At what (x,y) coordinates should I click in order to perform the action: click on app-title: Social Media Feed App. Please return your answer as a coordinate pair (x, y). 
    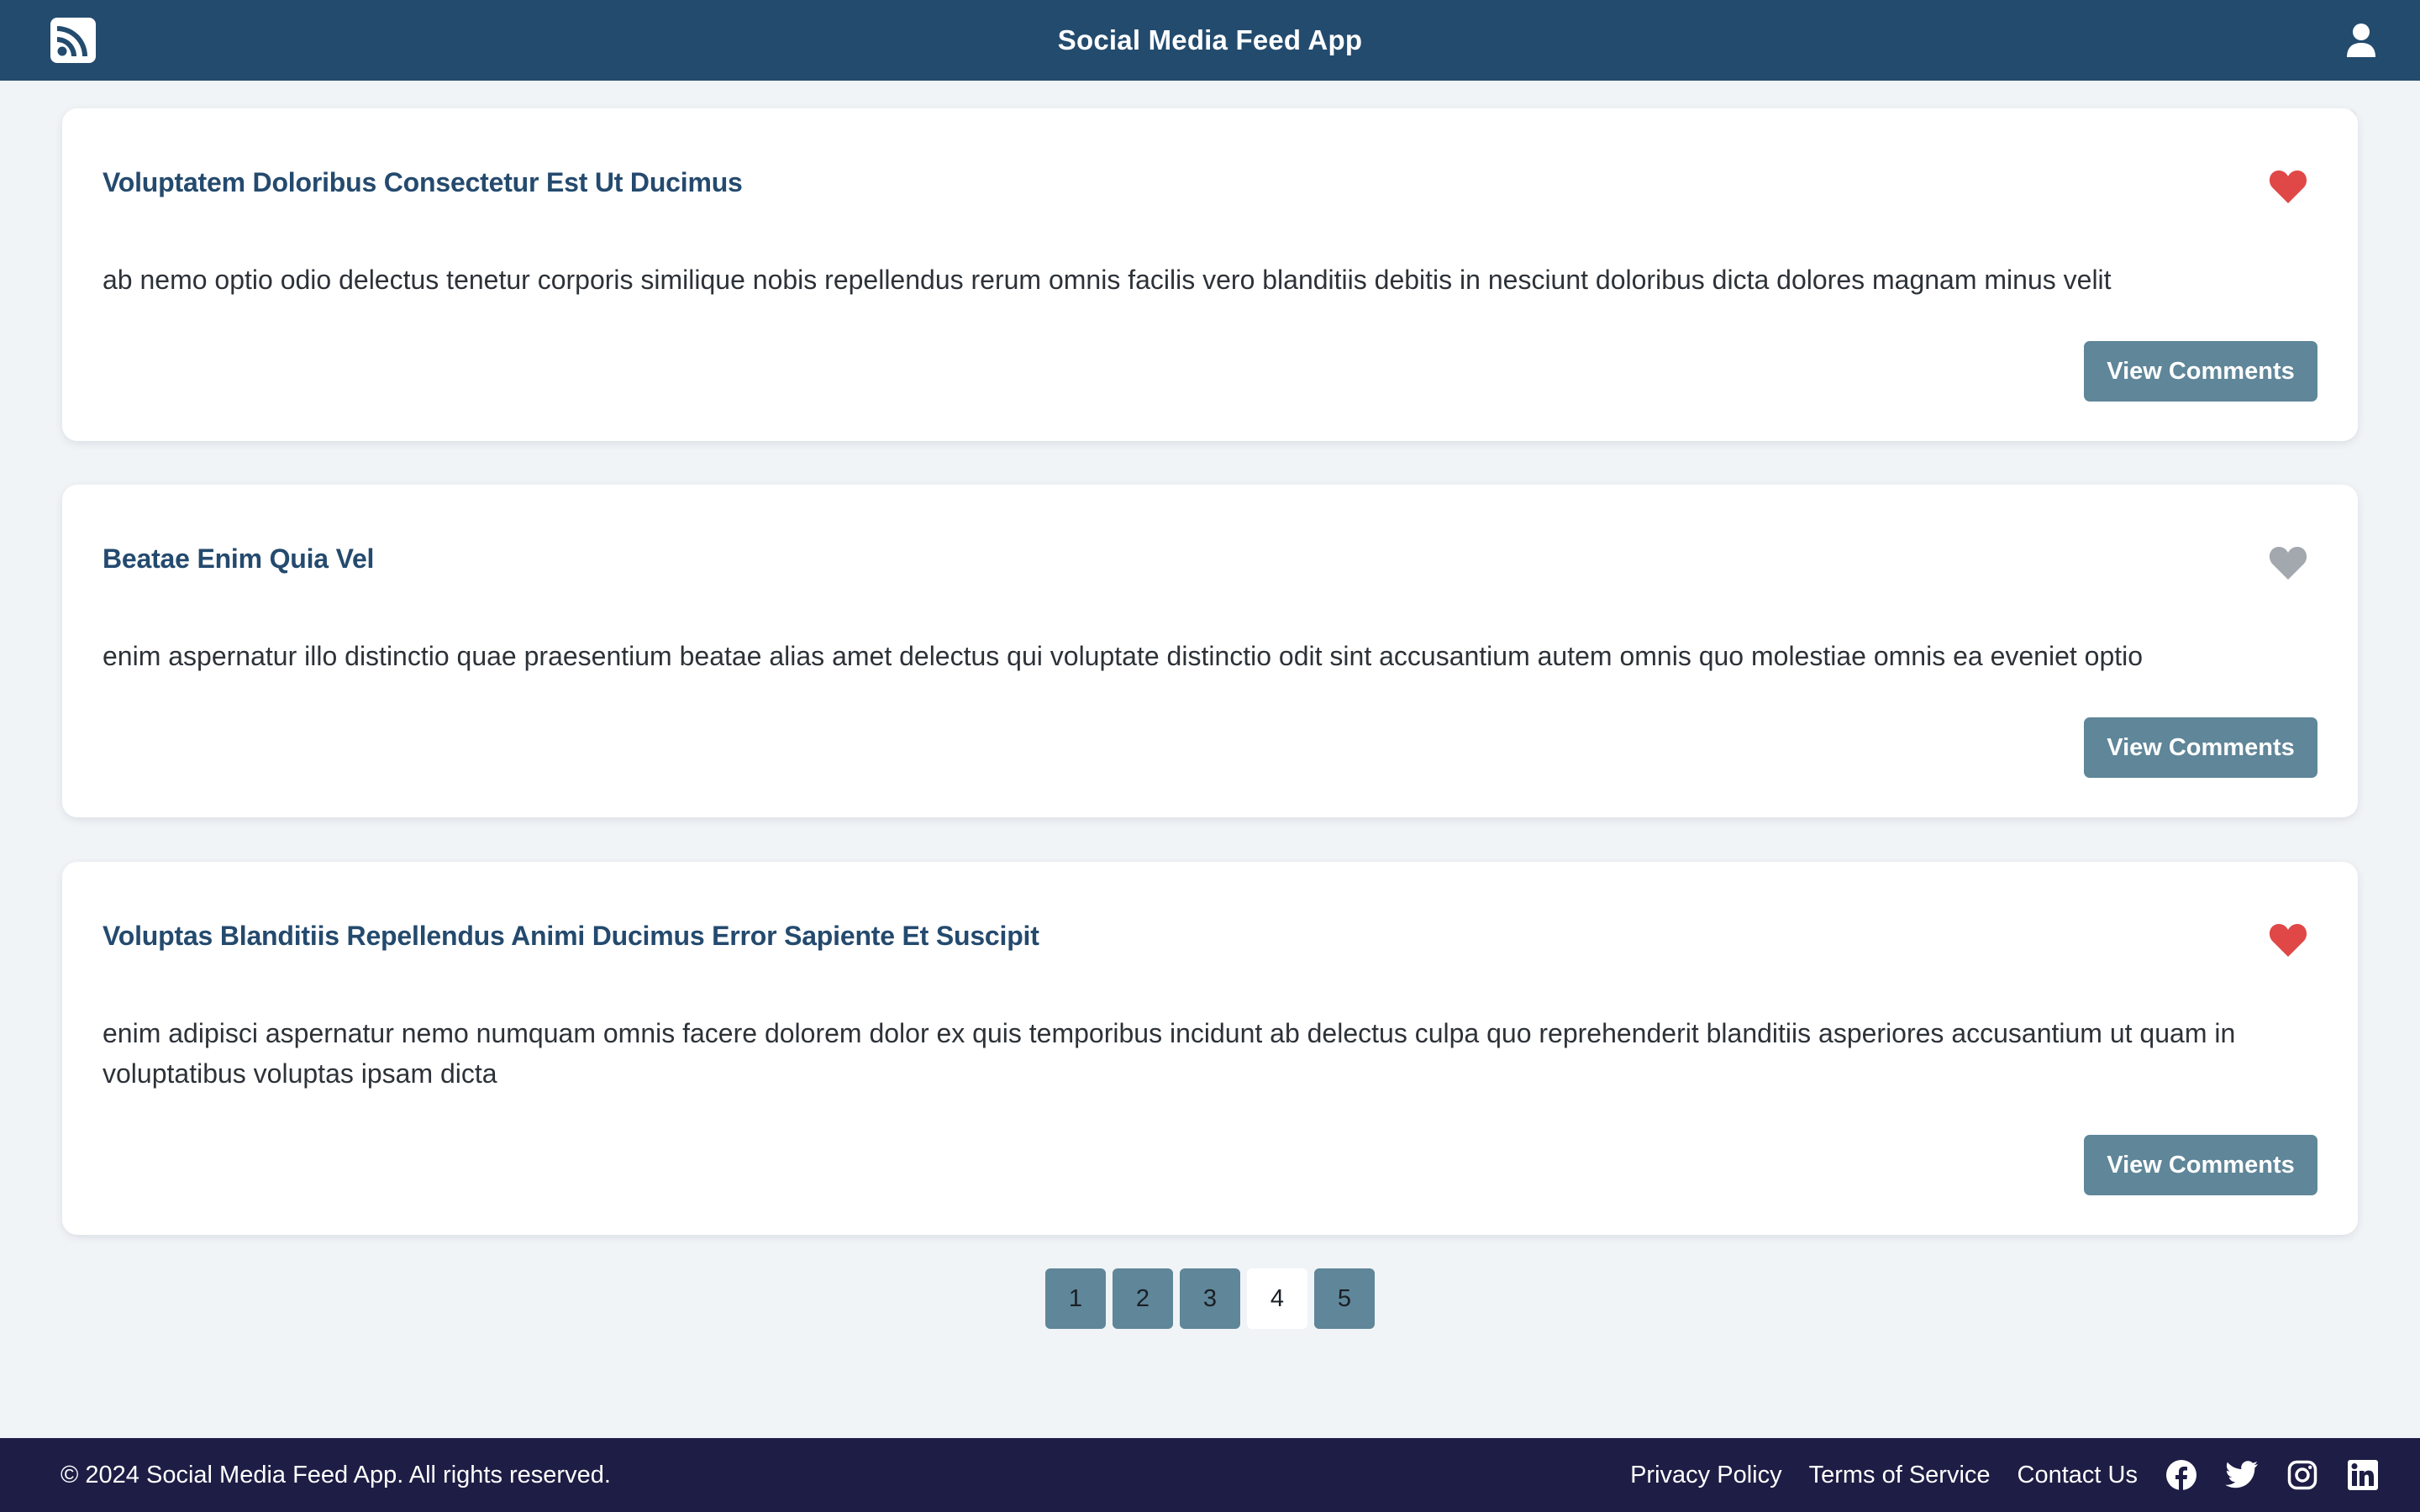
    Looking at the image, I should click on (1210, 39).